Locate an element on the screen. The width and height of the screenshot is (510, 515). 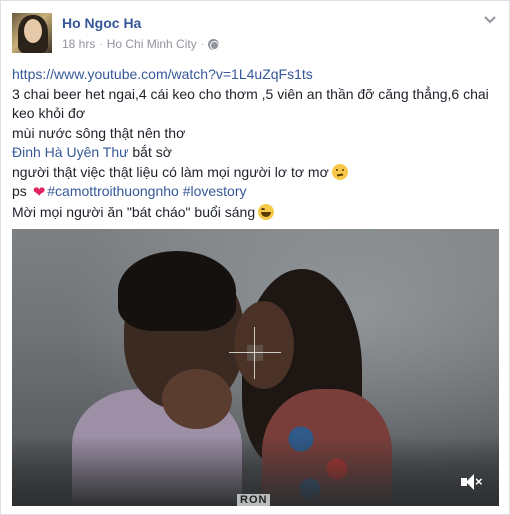
post-line-3: Đinh Hà Uyên Thư bắt sờ is located at coordinates (257, 153).